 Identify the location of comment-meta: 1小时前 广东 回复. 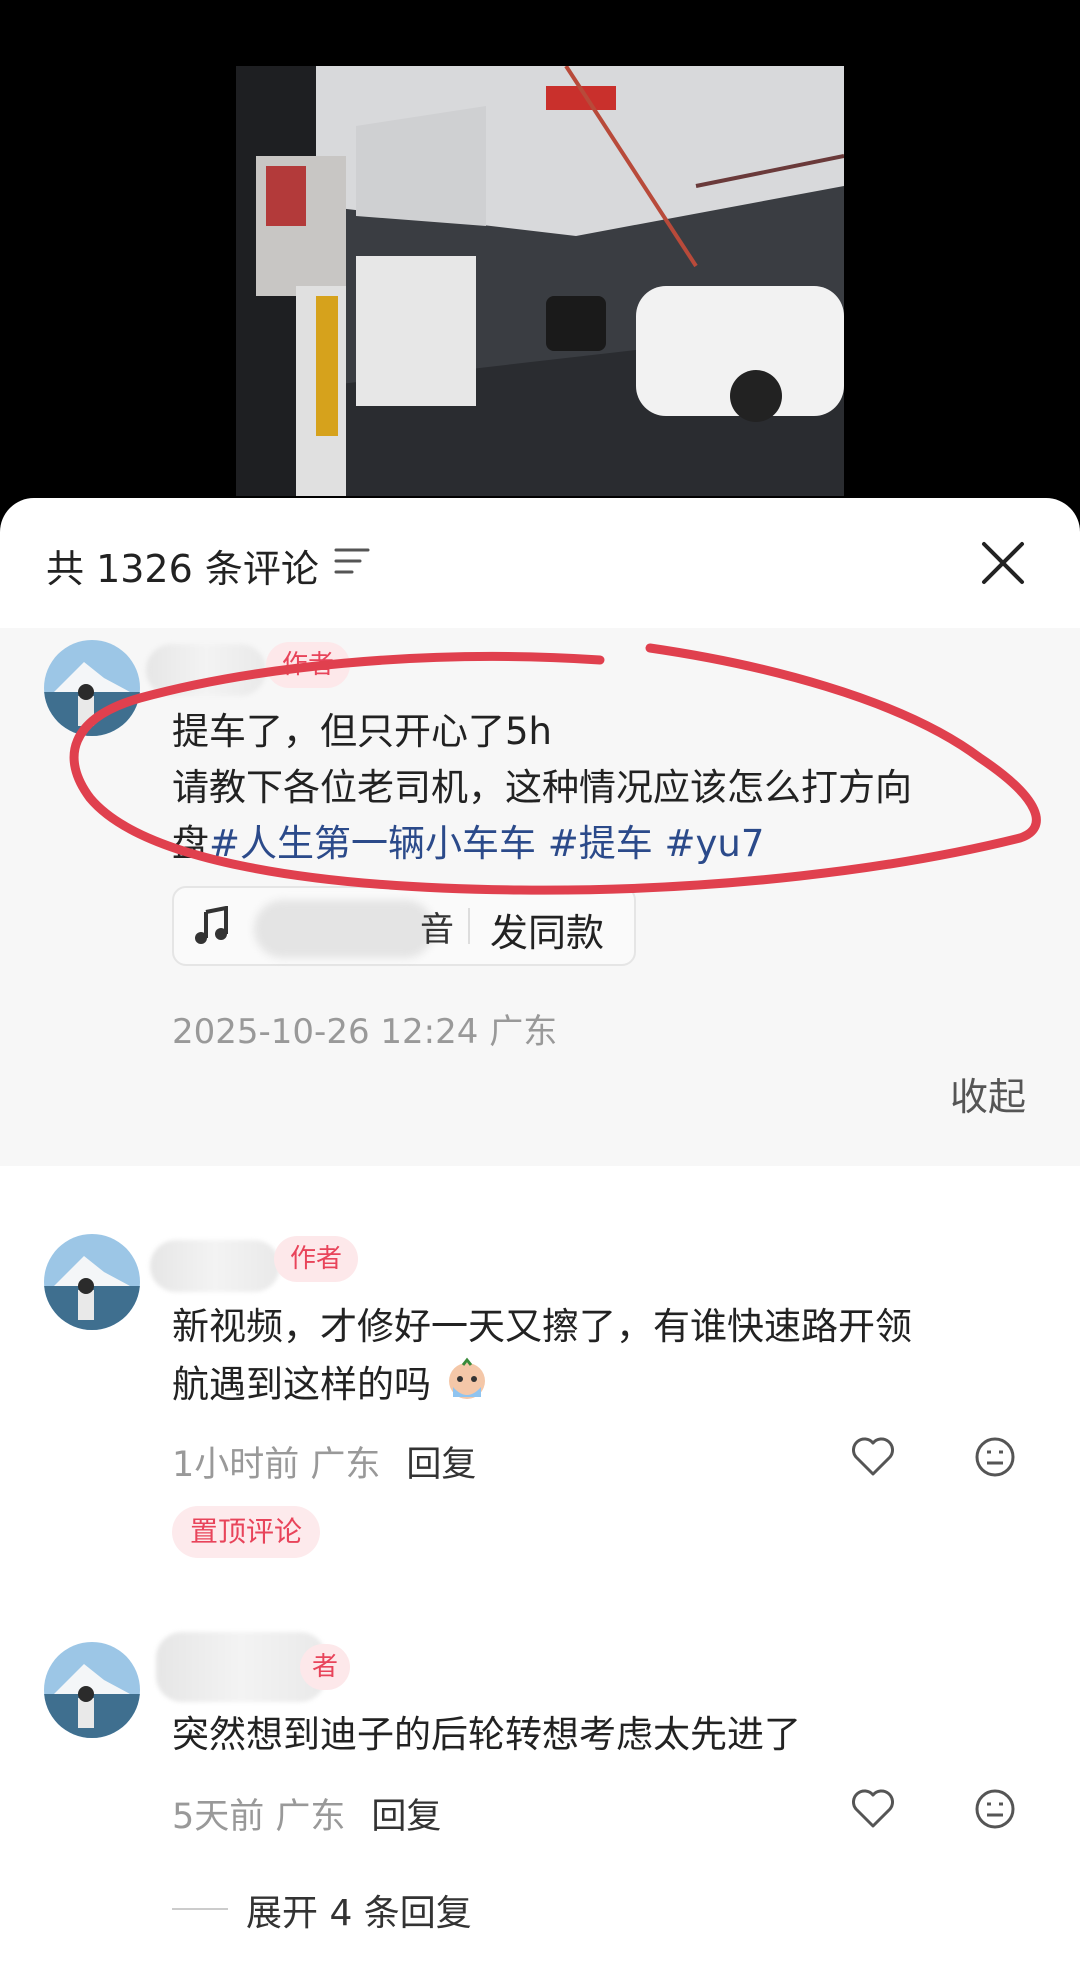
(324, 1461).